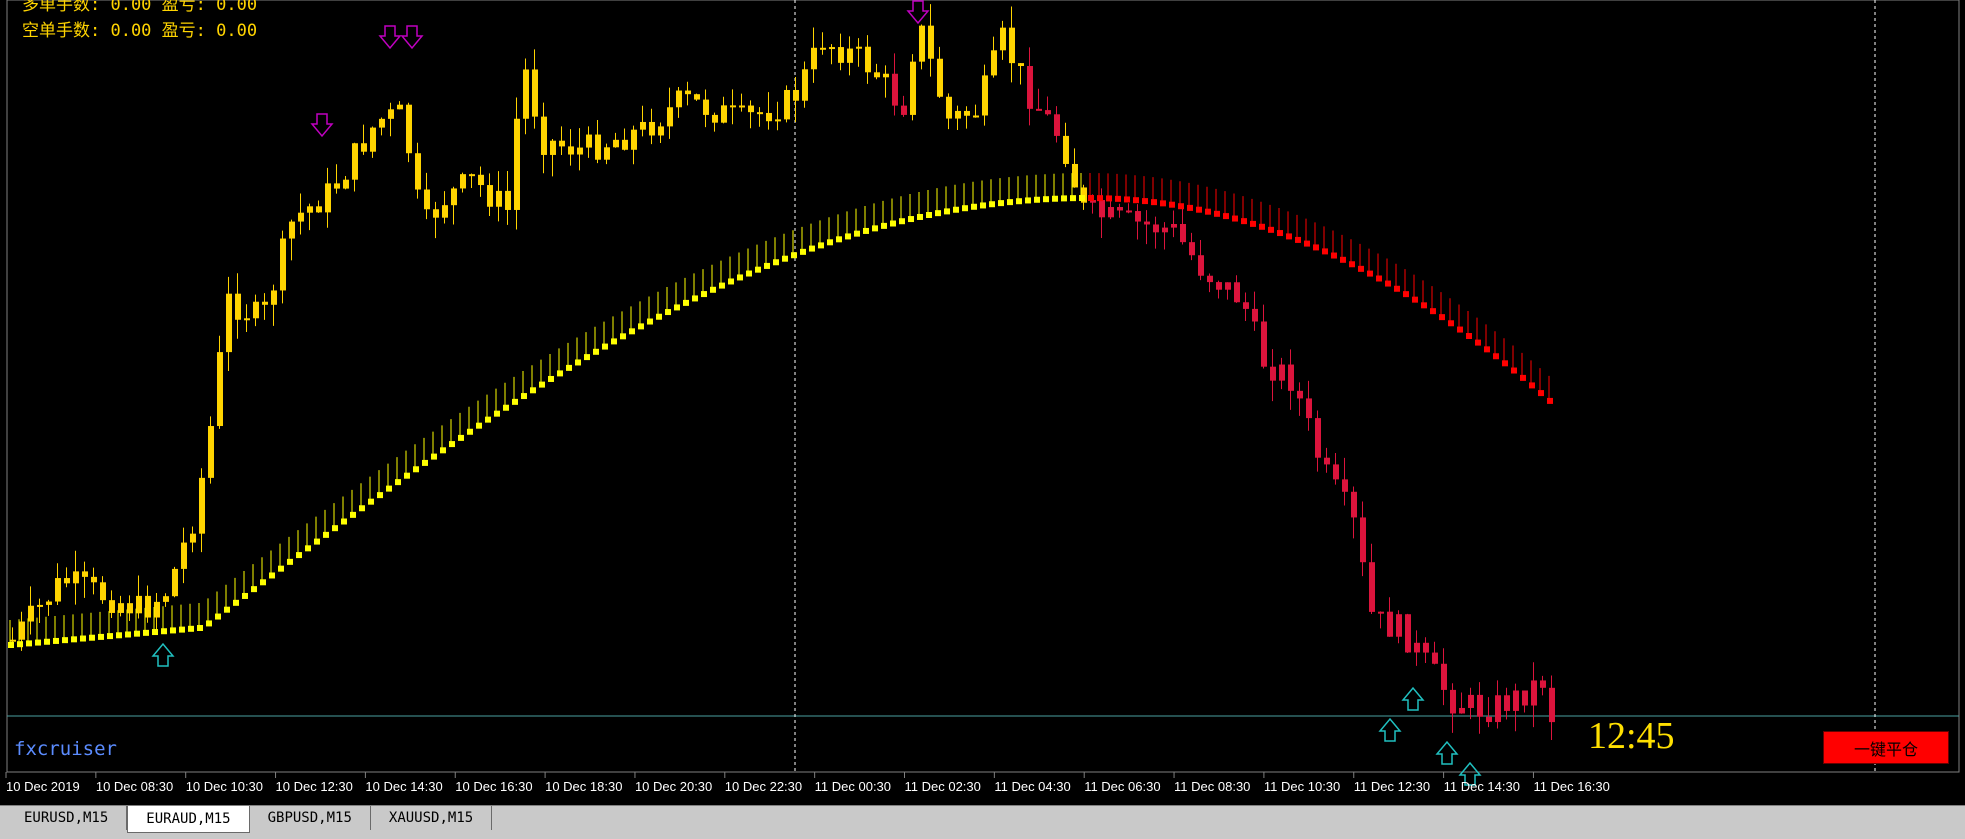 Image resolution: width=1965 pixels, height=839 pixels. What do you see at coordinates (432, 818) in the screenshot?
I see `tab-xauusd: XAUUSD,M15` at bounding box center [432, 818].